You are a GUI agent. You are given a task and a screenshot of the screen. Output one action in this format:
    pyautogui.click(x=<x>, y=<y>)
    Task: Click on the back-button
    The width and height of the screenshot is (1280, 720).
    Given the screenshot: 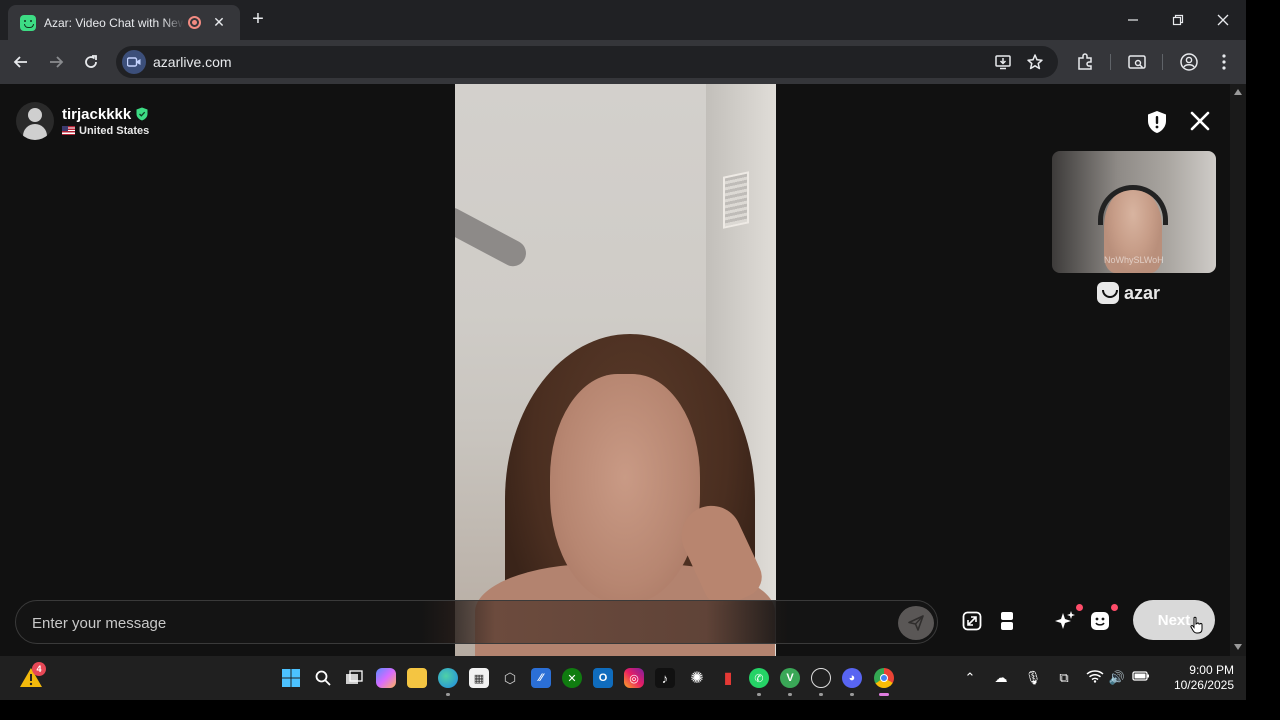 What is the action you would take?
    pyautogui.click(x=21, y=62)
    